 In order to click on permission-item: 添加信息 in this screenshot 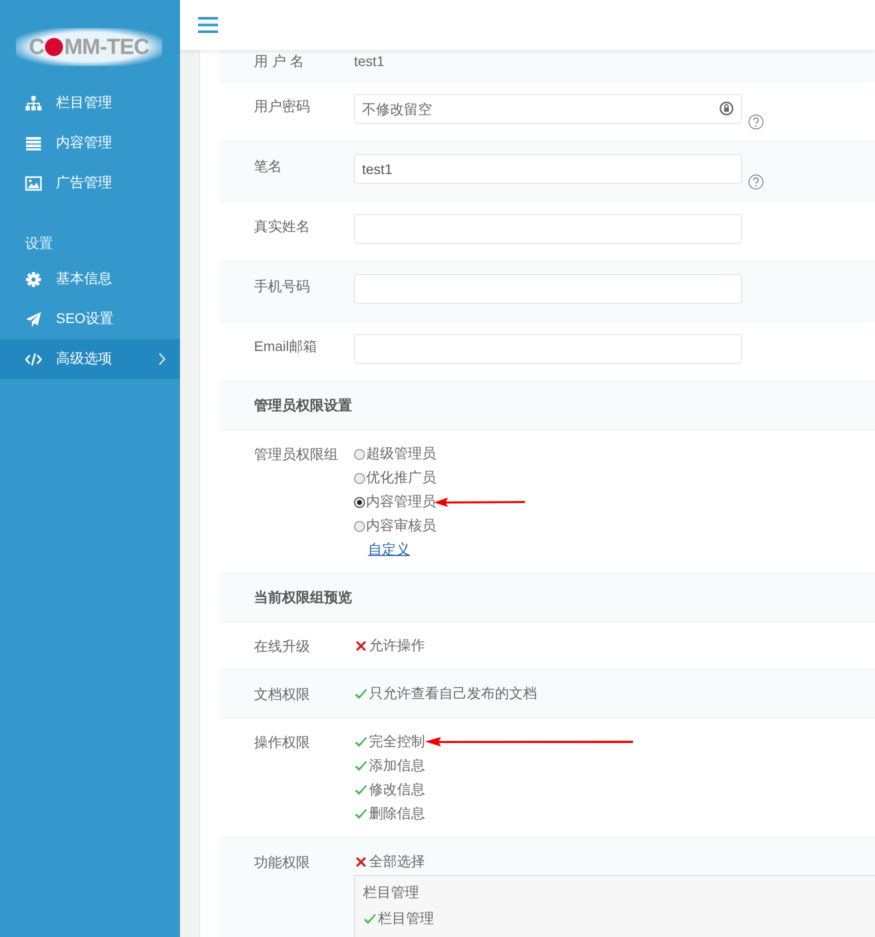, I will do `click(389, 766)`.